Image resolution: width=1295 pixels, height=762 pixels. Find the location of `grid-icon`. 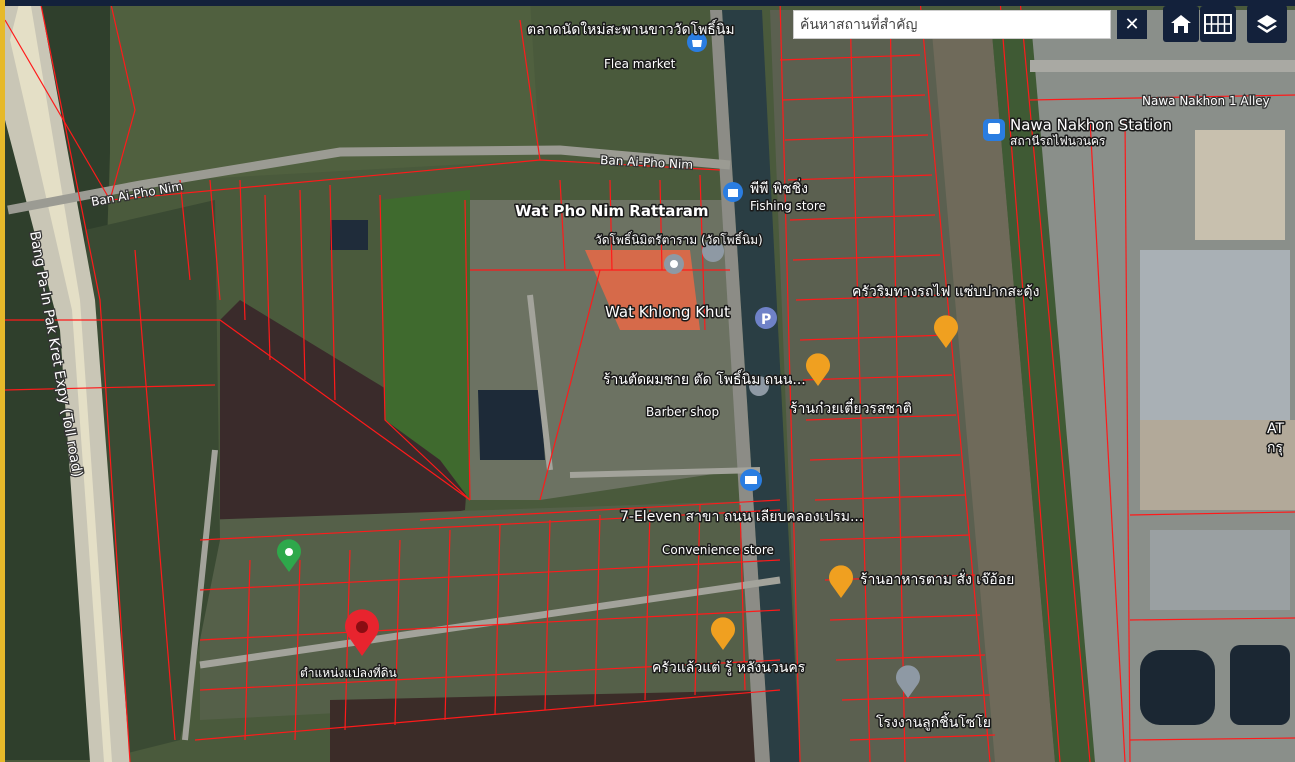

grid-icon is located at coordinates (1218, 24).